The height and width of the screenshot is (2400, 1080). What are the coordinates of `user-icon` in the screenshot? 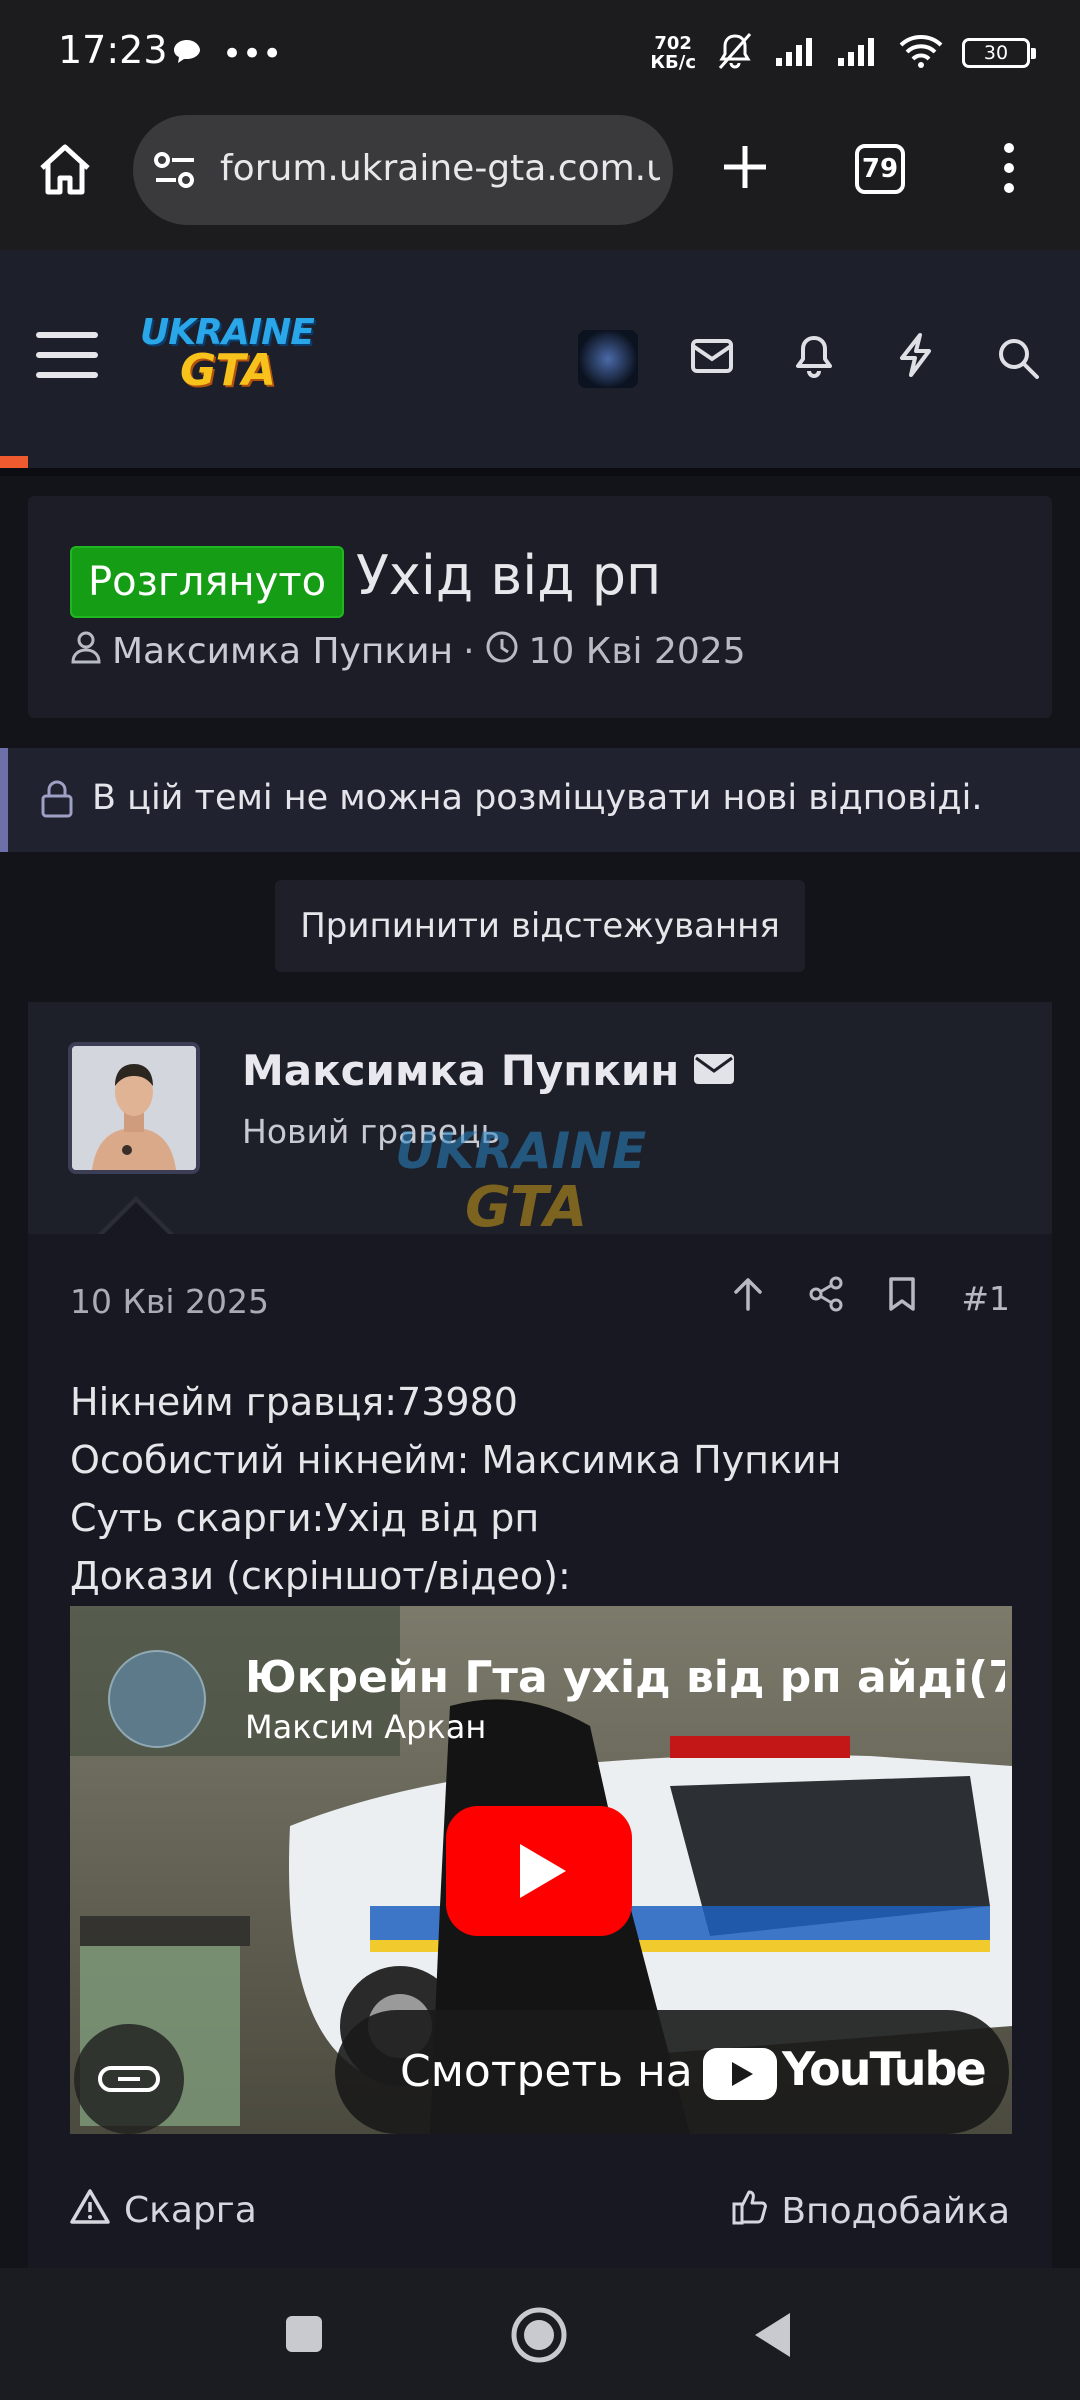 It's located at (86, 651).